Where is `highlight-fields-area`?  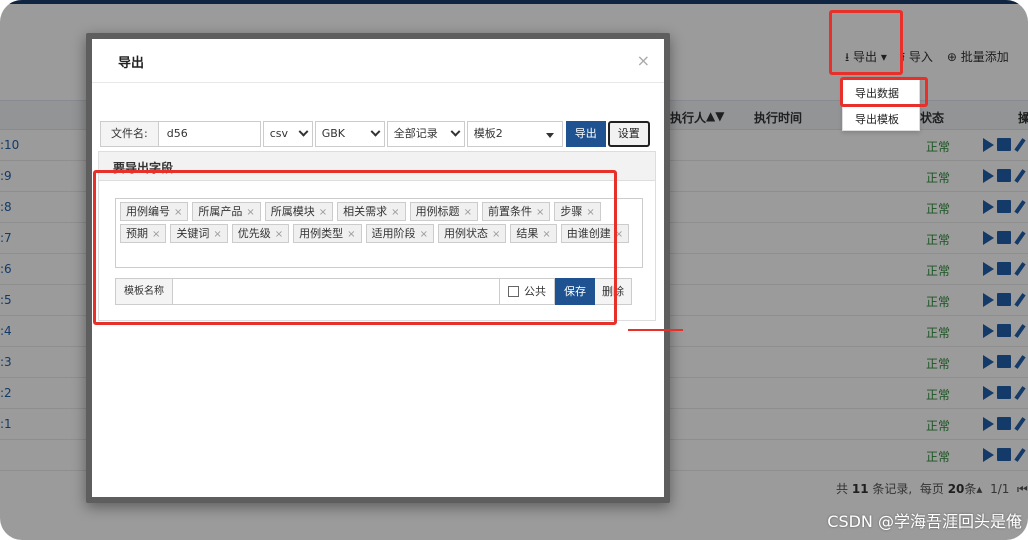
highlight-fields-area is located at coordinates (355, 247).